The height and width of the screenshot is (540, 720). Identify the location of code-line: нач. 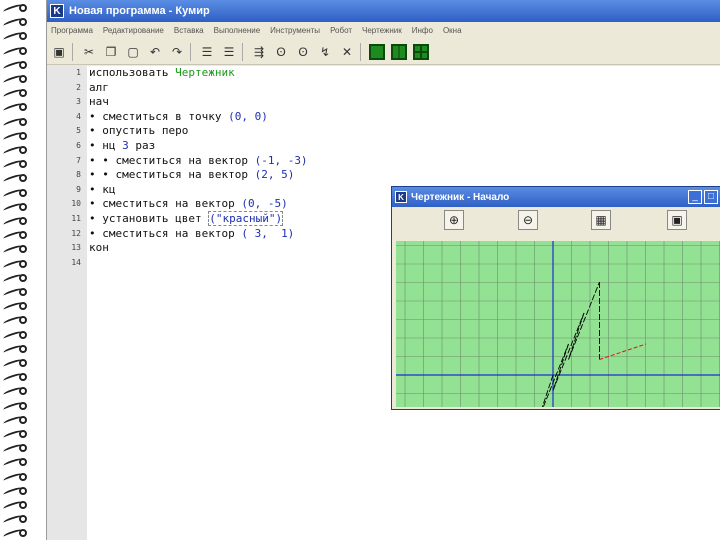
(99, 101).